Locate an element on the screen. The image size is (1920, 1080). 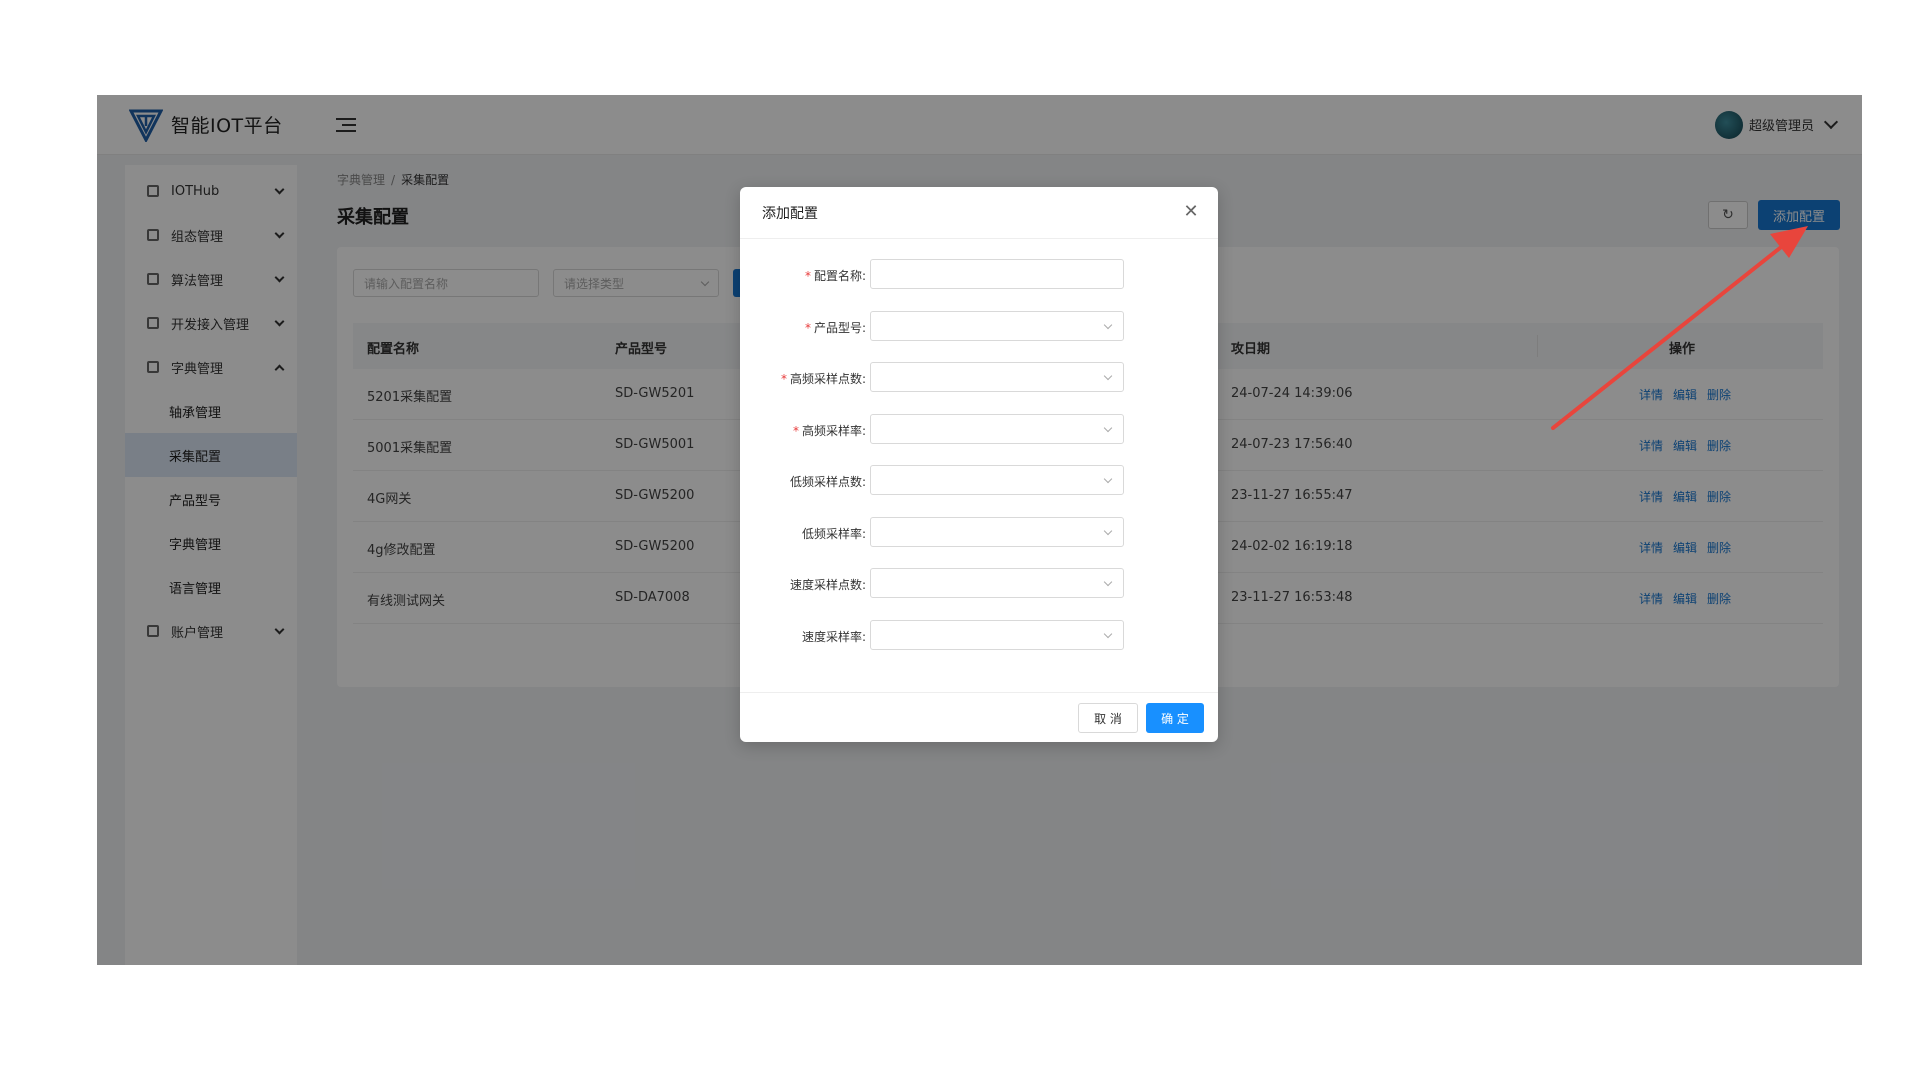
form-row-speed-points: 速度采样点数: is located at coordinates (979, 584).